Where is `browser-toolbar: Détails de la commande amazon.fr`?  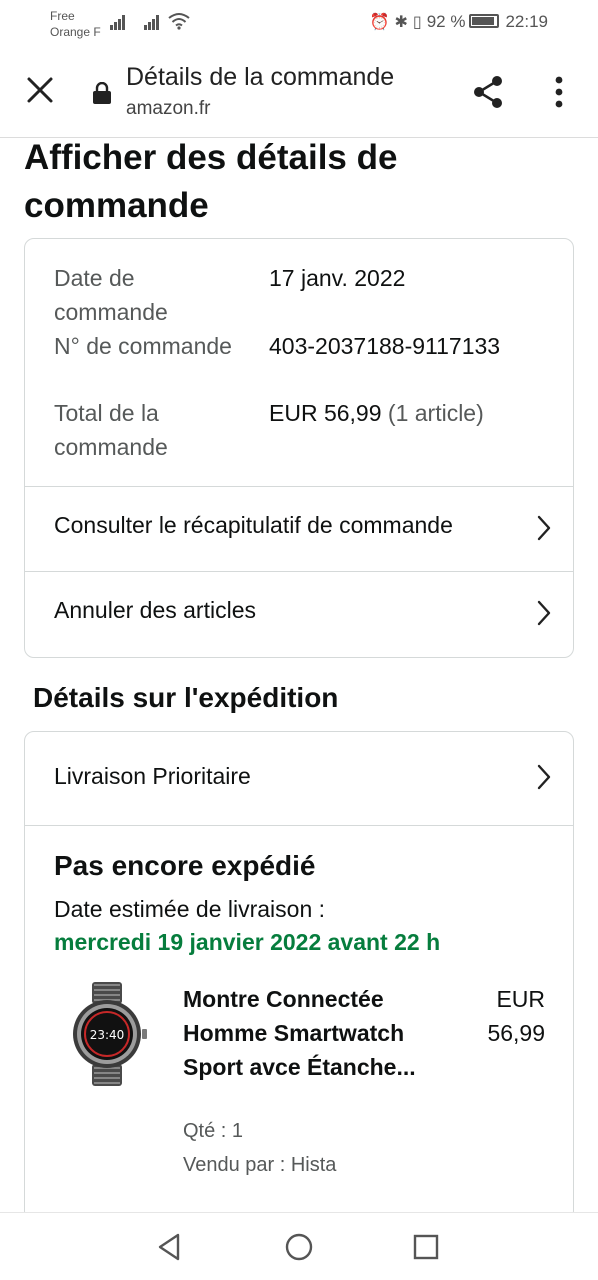 browser-toolbar: Détails de la commande amazon.fr is located at coordinates (299, 92).